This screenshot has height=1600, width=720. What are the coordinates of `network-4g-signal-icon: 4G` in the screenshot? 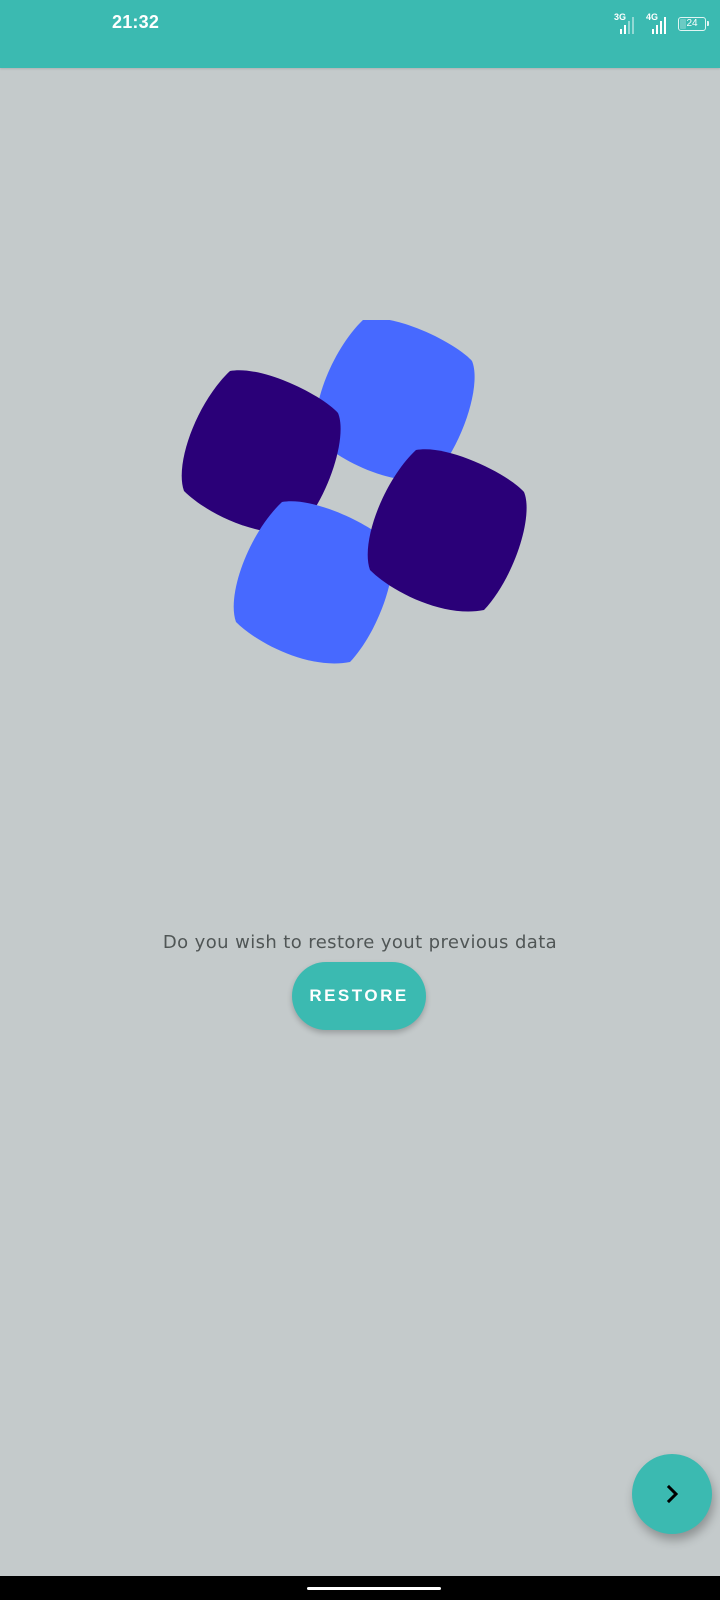 It's located at (659, 24).